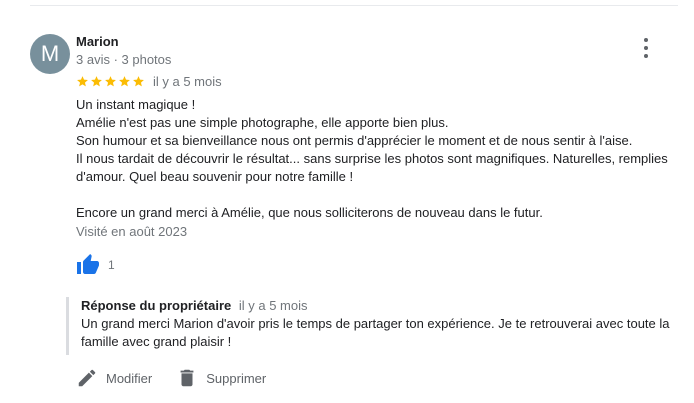 Image resolution: width=694 pixels, height=403 pixels. What do you see at coordinates (378, 306) in the screenshot?
I see `owner-reply-header: Réponse du propriétaire il y a 5 mois` at bounding box center [378, 306].